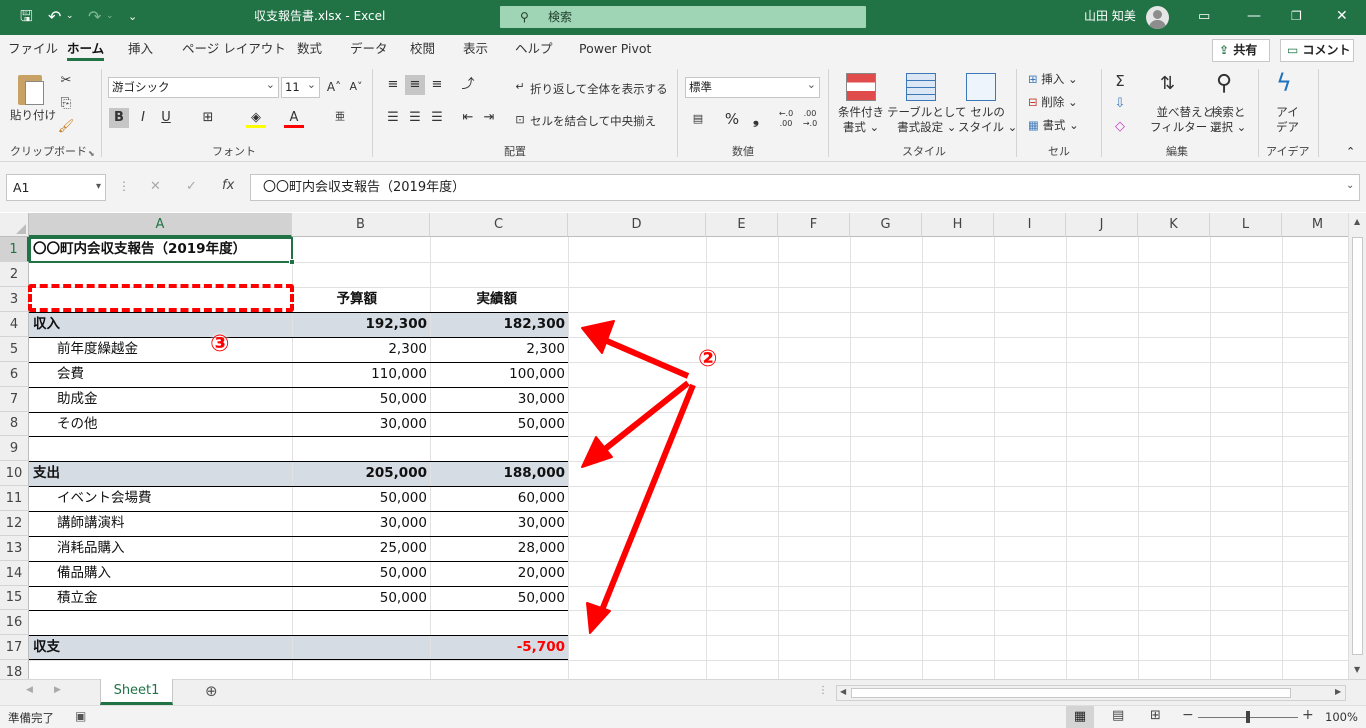  Describe the element at coordinates (33, 50) in the screenshot. I see `tab-file: ファイル` at that location.